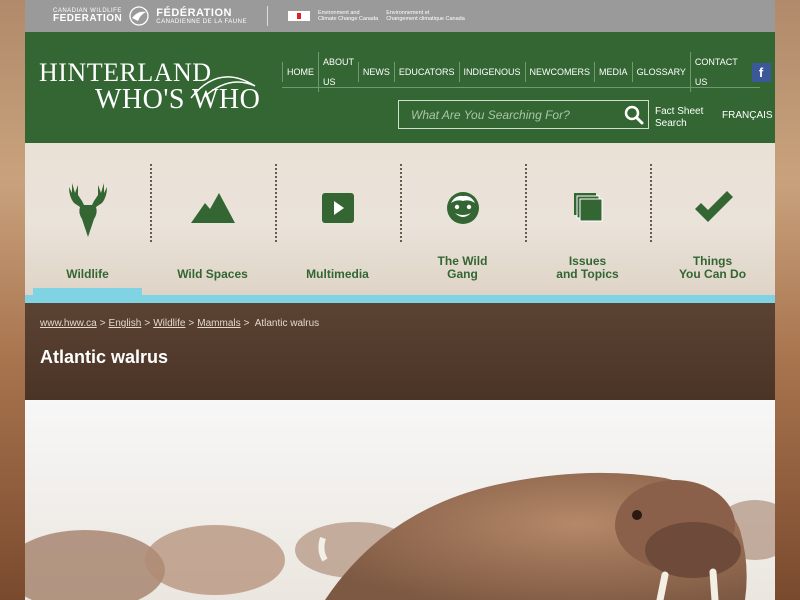  I want to click on nav-media: MEDIA, so click(613, 72).